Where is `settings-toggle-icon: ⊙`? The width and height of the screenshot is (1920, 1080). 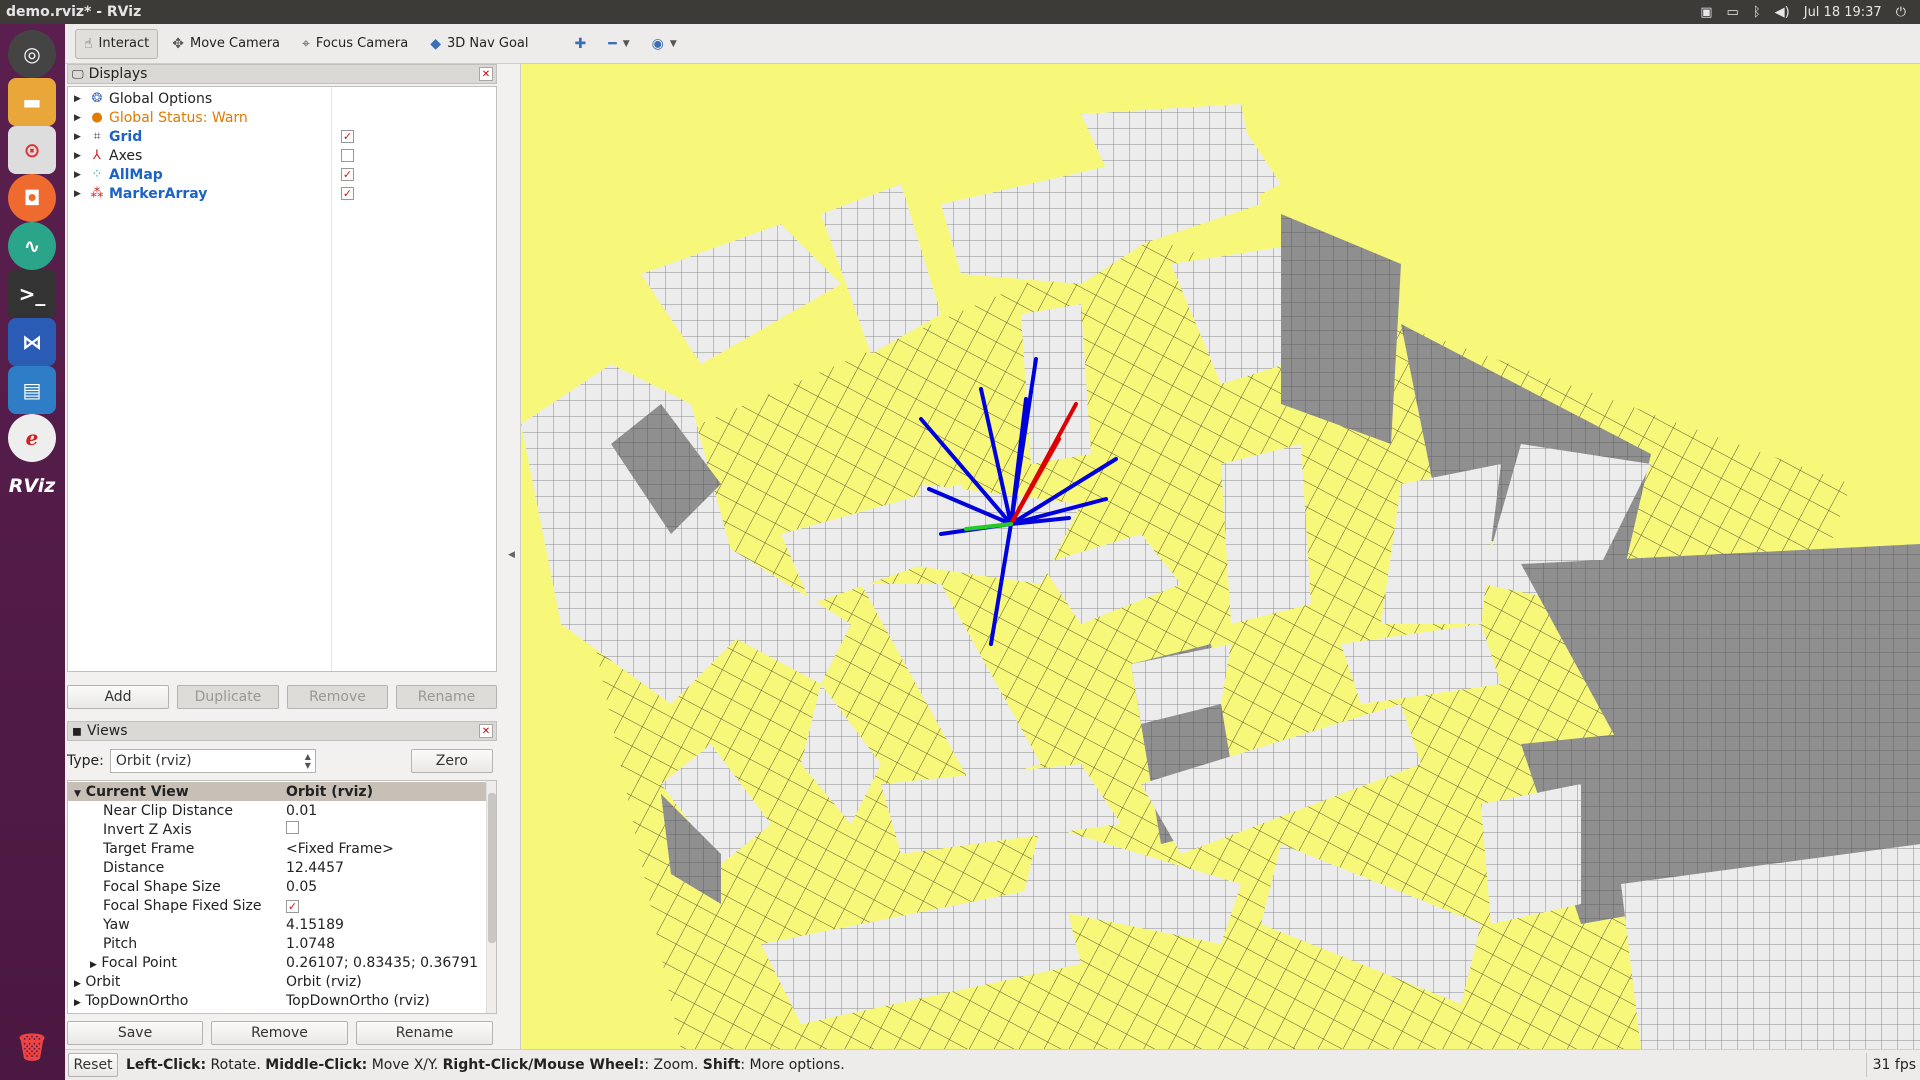 settings-toggle-icon: ⊙ is located at coordinates (32, 150).